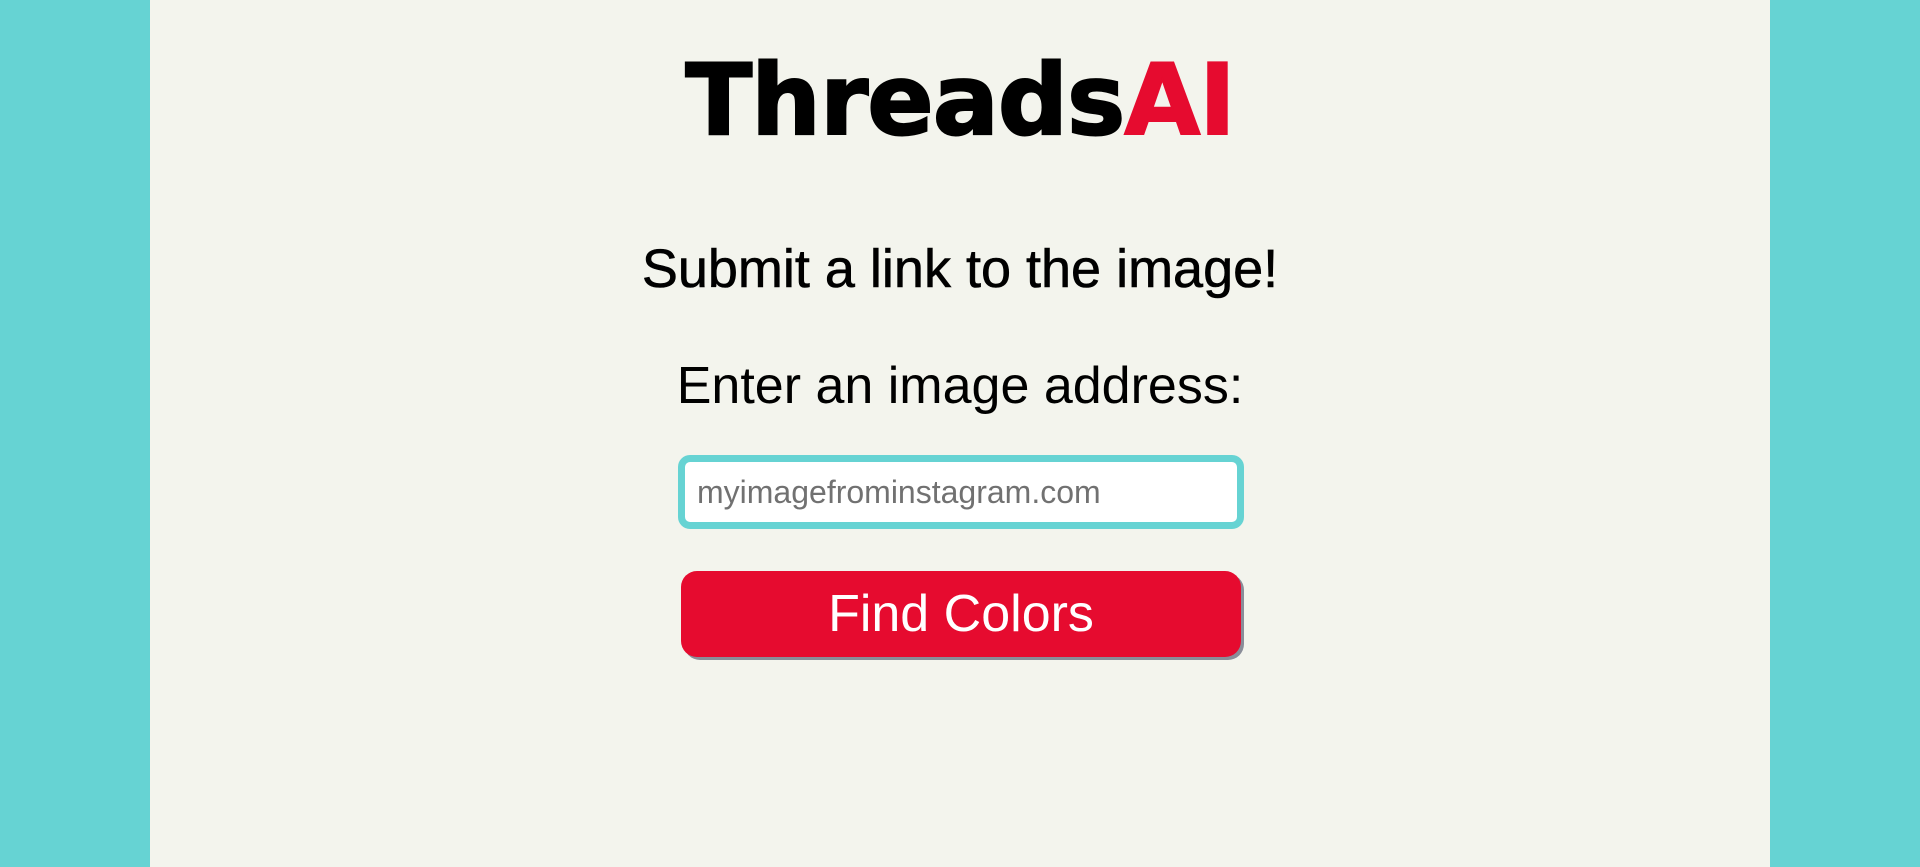 Image resolution: width=1920 pixels, height=867 pixels. Describe the element at coordinates (961, 492) in the screenshot. I see `image-address-input` at that location.